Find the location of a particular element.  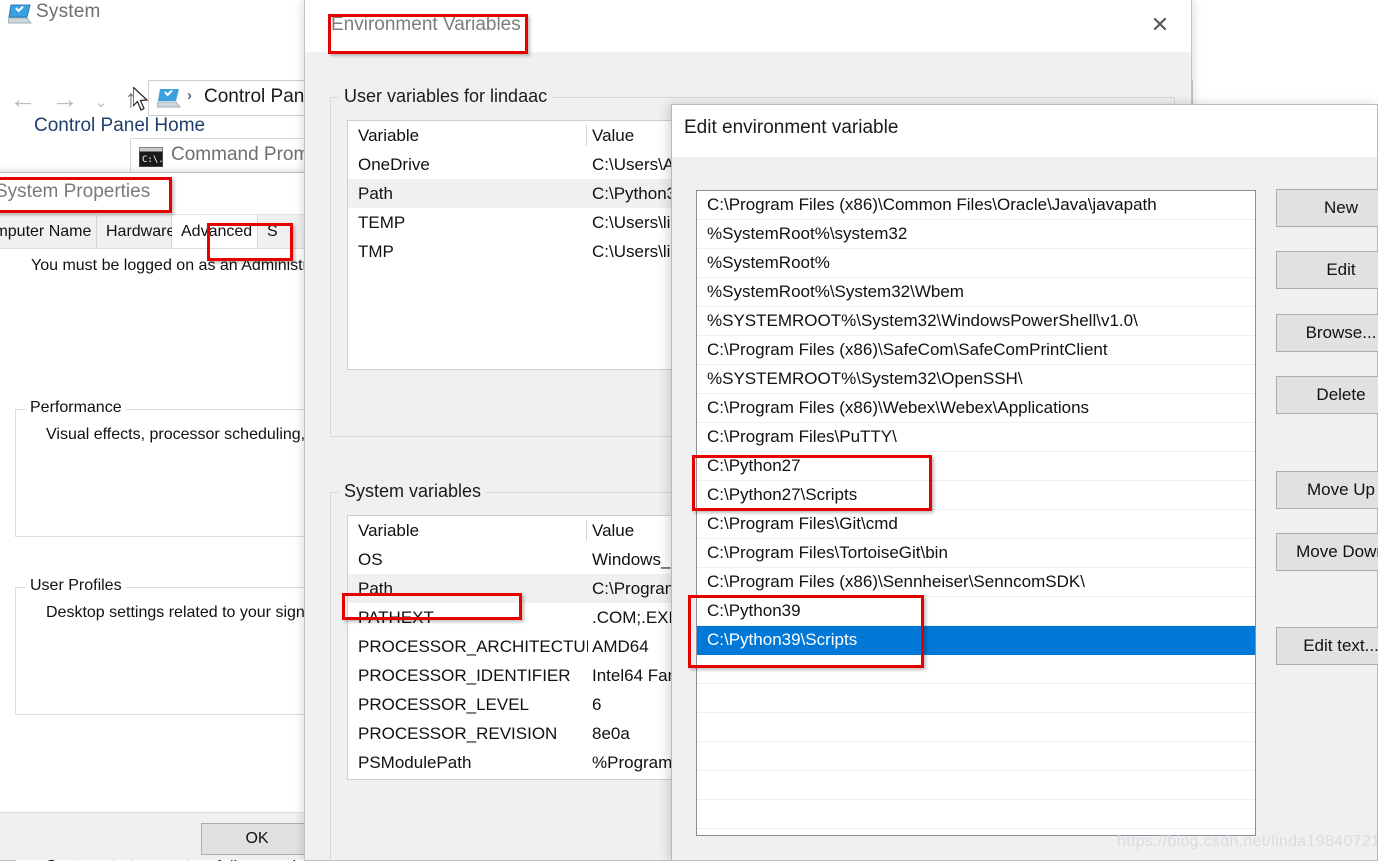

cell-variable: PROCESSOR_IDENTIFIER is located at coordinates (464, 675).